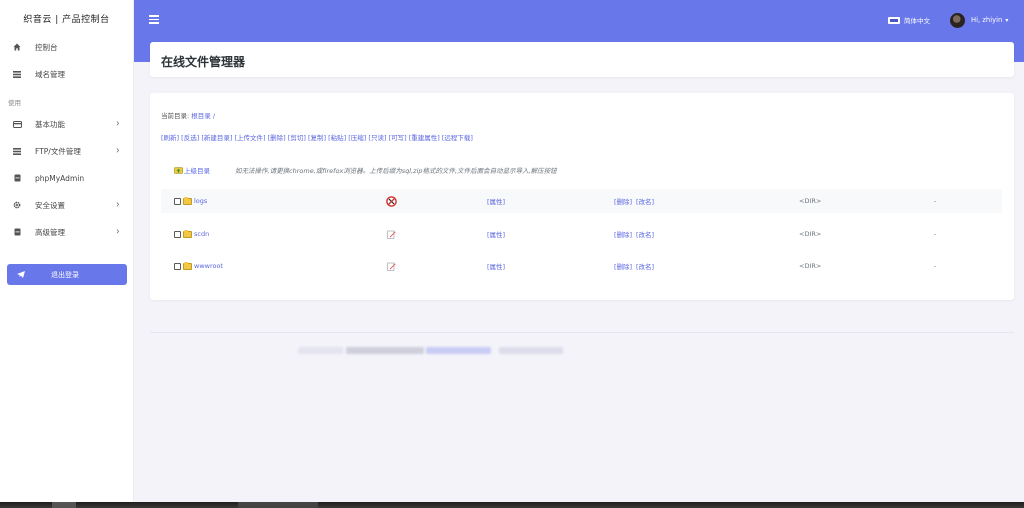 This screenshot has width=1024, height=508. What do you see at coordinates (50, 124) in the screenshot?
I see `sidebar-item-label: 基本功能` at bounding box center [50, 124].